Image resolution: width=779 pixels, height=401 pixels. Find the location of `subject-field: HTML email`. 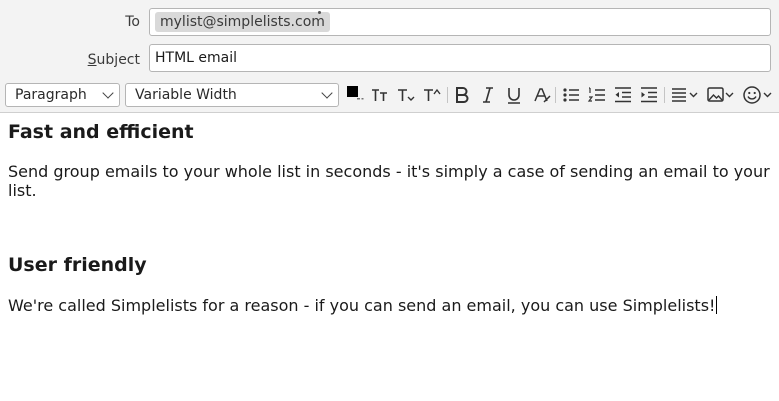

subject-field: HTML email is located at coordinates (460, 58).